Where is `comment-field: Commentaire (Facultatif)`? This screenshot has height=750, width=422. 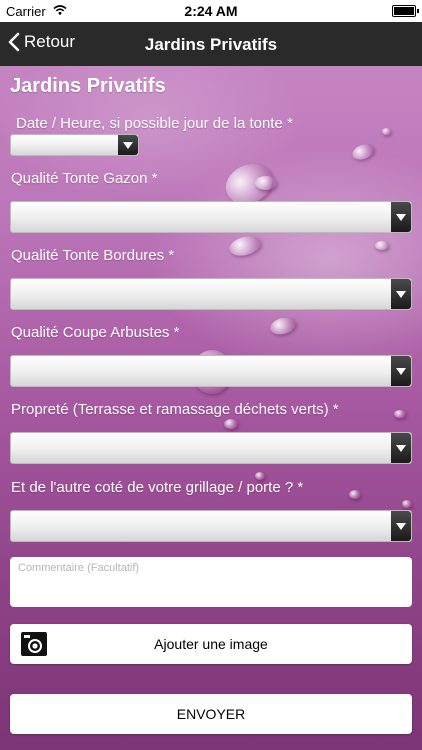 comment-field: Commentaire (Facultatif) is located at coordinates (211, 582).